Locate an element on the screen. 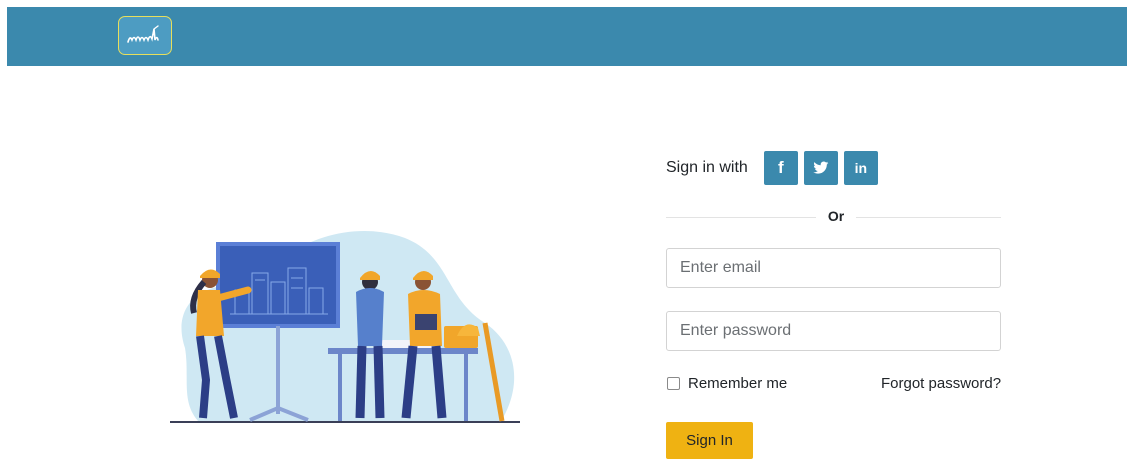  password-field is located at coordinates (833, 331).